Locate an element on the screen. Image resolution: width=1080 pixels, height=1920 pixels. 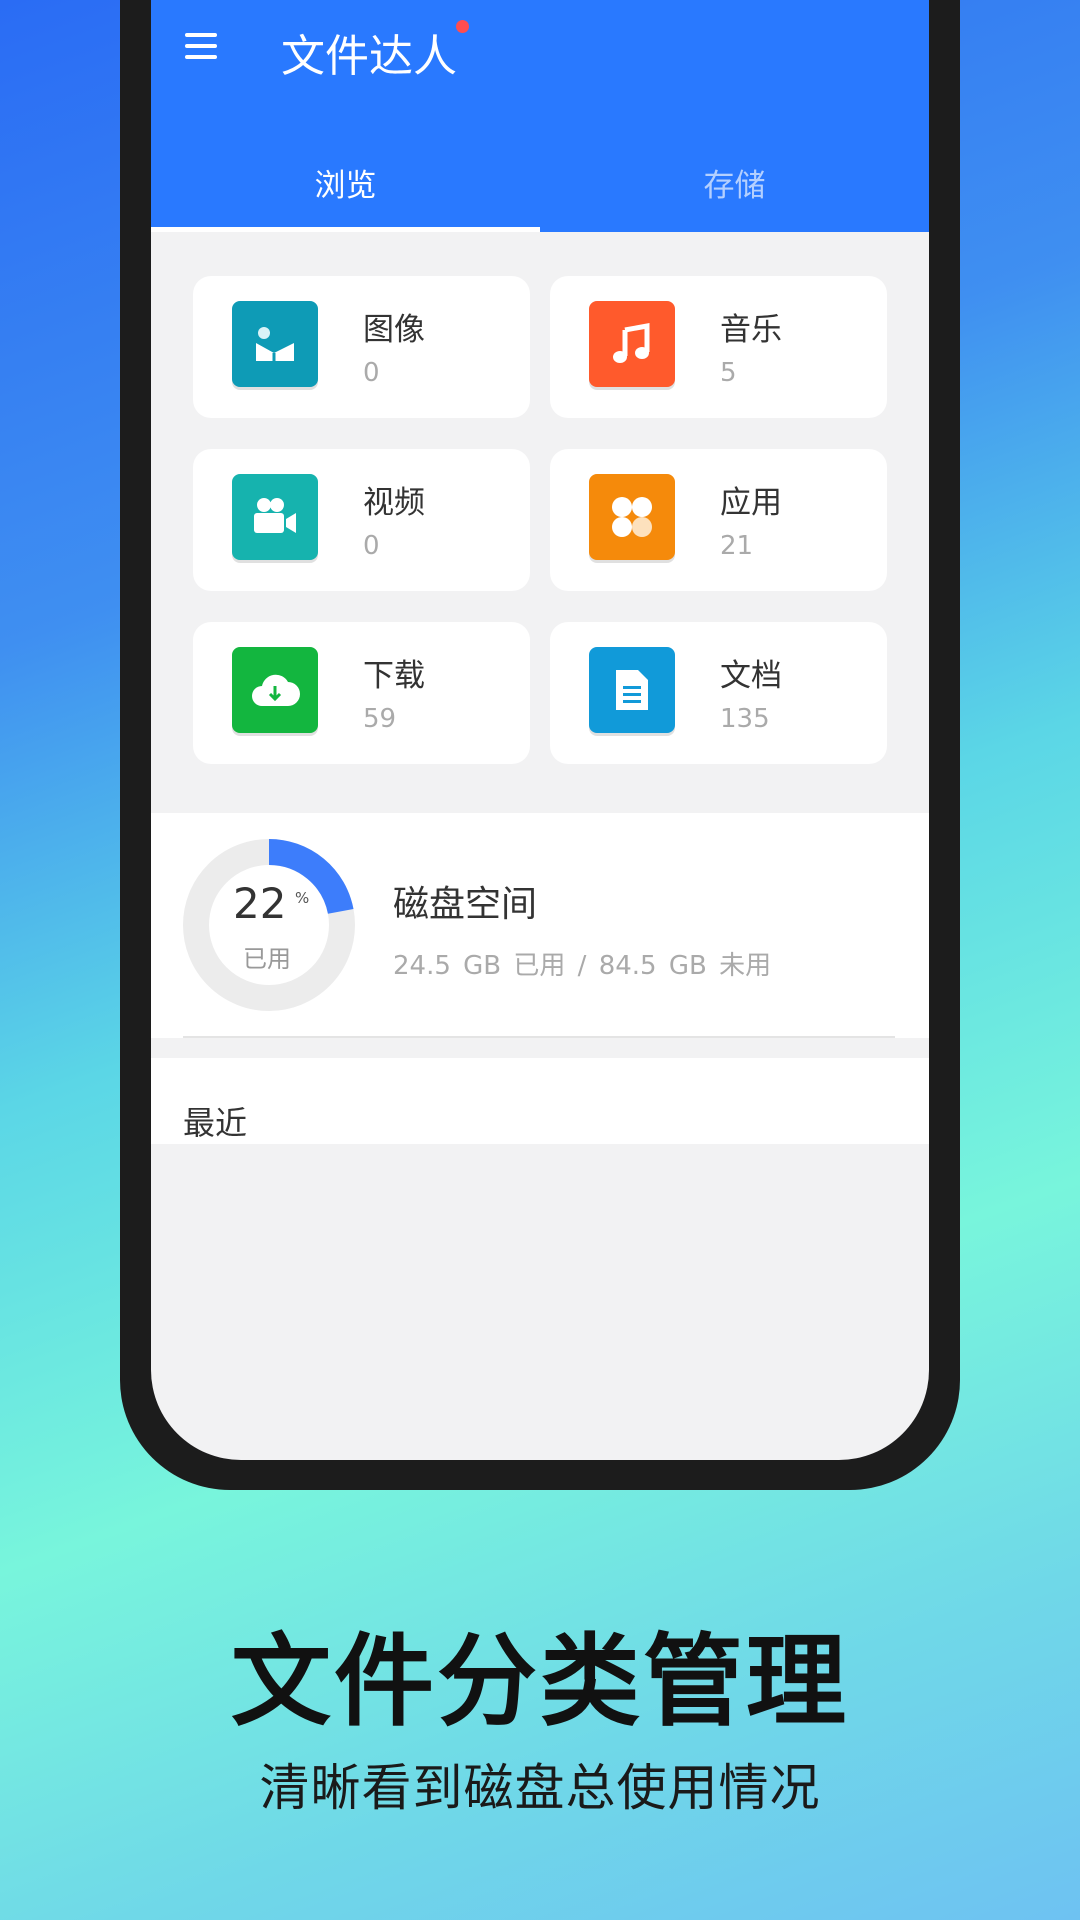
music-icon is located at coordinates (632, 344).